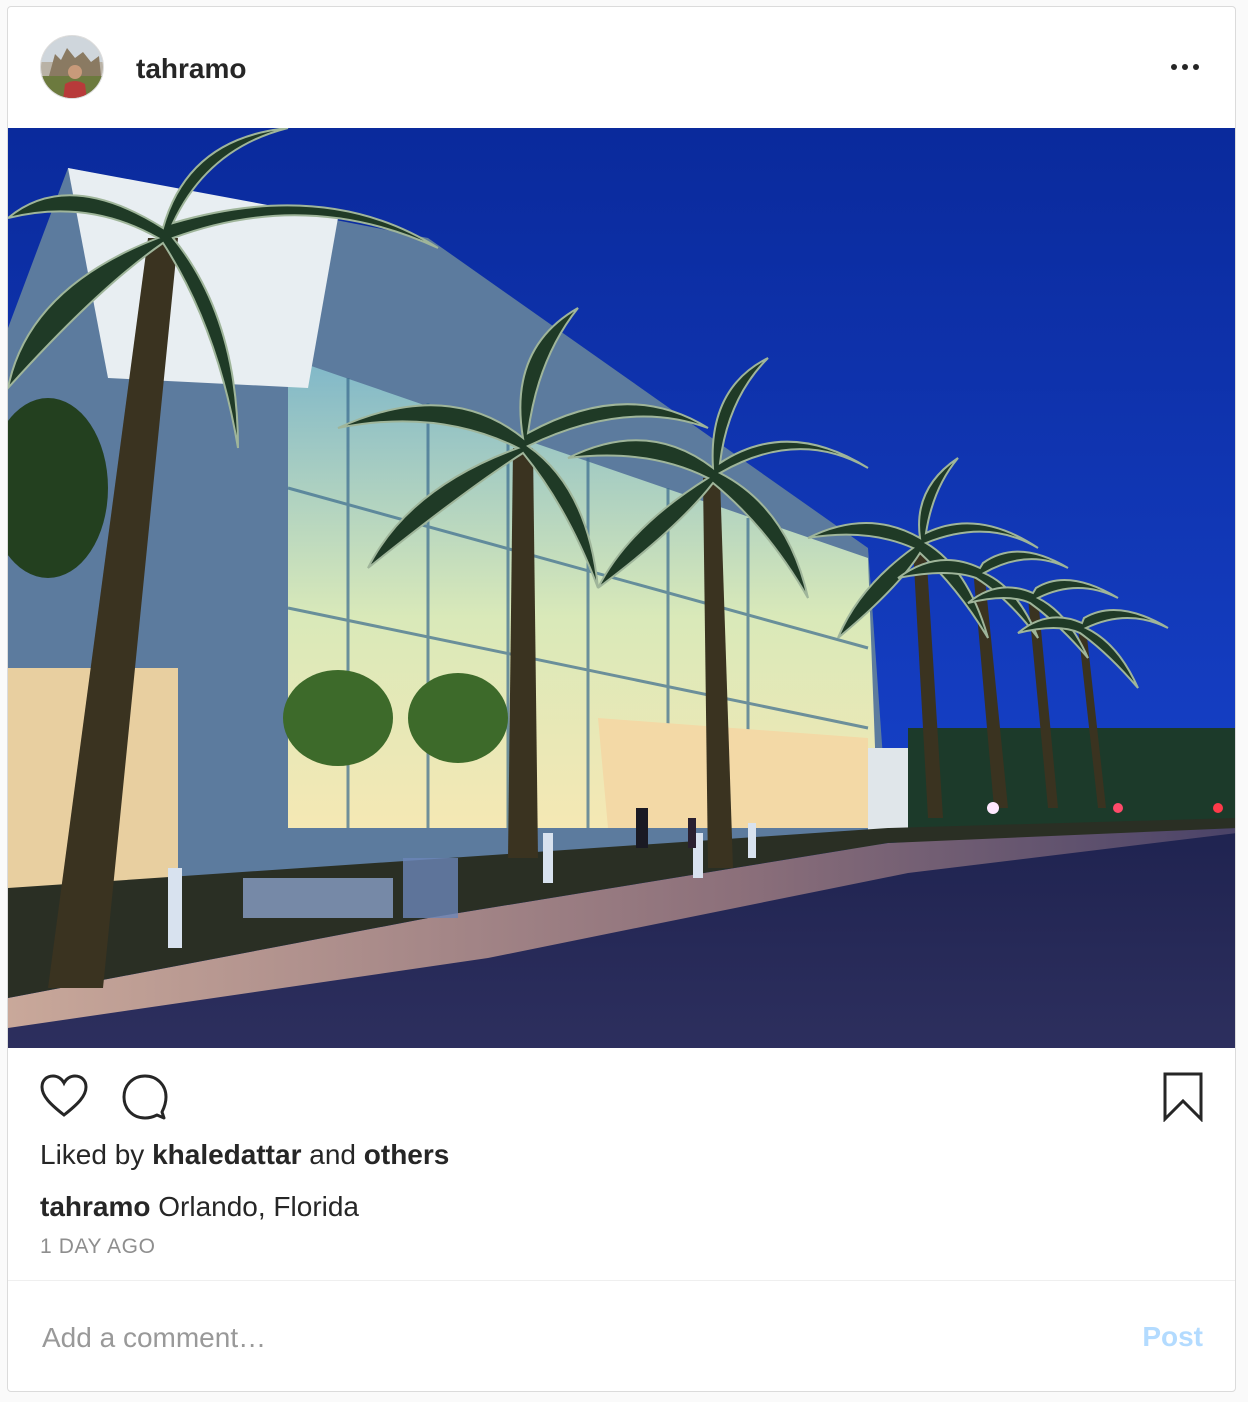 This screenshot has height=1402, width=1248. What do you see at coordinates (567, 1338) in the screenshot?
I see `comment-input` at bounding box center [567, 1338].